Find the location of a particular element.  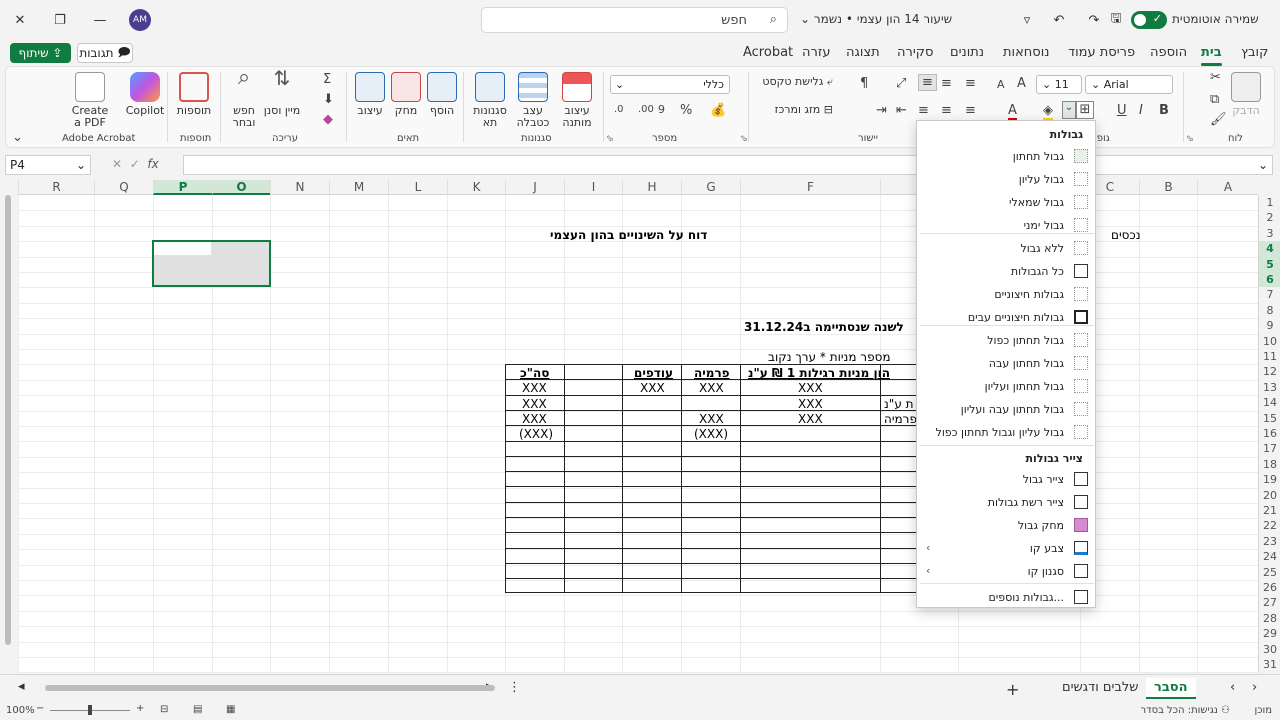

document-title: ⌄ שיעור 14 הון עצמי • נשמר is located at coordinates (876, 19).